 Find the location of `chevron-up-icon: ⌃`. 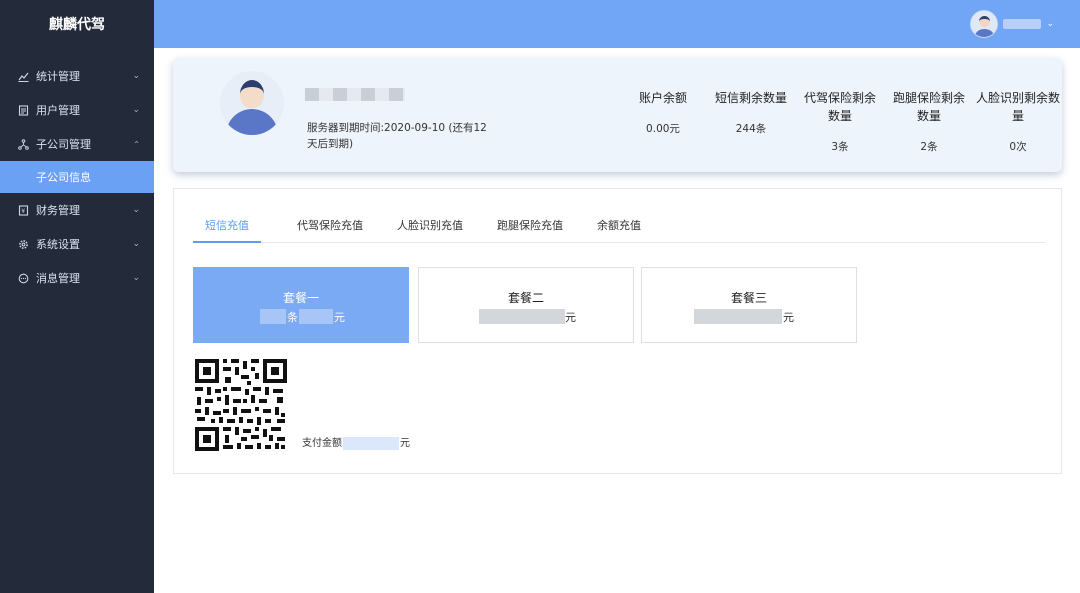

chevron-up-icon: ⌃ is located at coordinates (136, 144).